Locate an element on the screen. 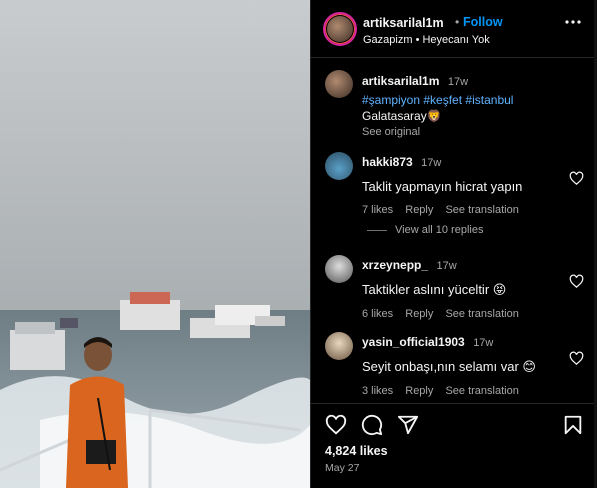  caption-time: 17w is located at coordinates (458, 82).